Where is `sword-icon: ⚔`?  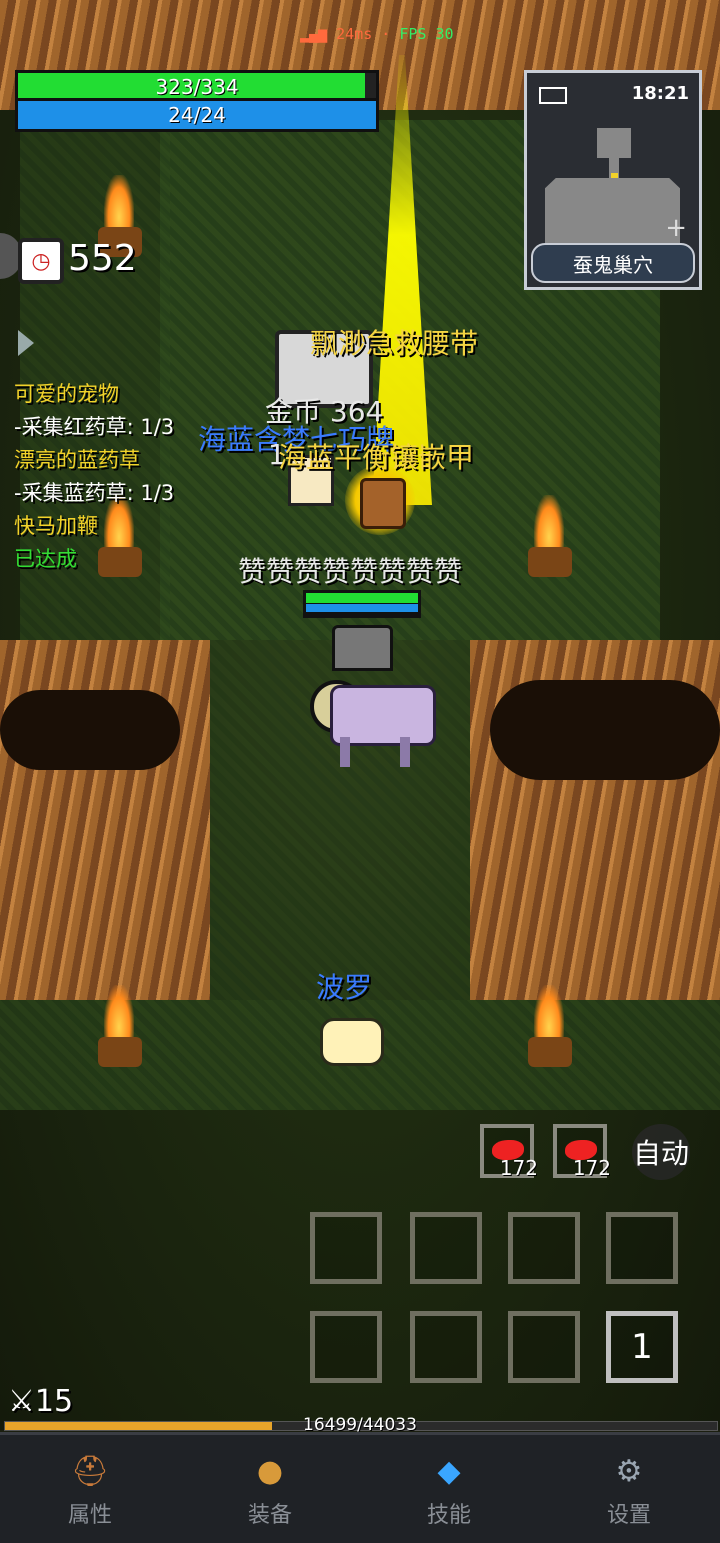 sword-icon: ⚔ is located at coordinates (21, 1401).